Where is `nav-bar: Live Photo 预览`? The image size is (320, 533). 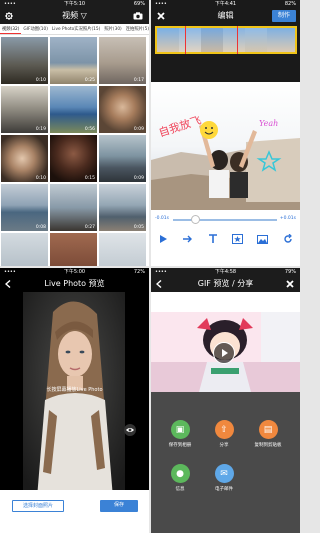
nav-bar: Live Photo 预览 is located at coordinates (74, 284).